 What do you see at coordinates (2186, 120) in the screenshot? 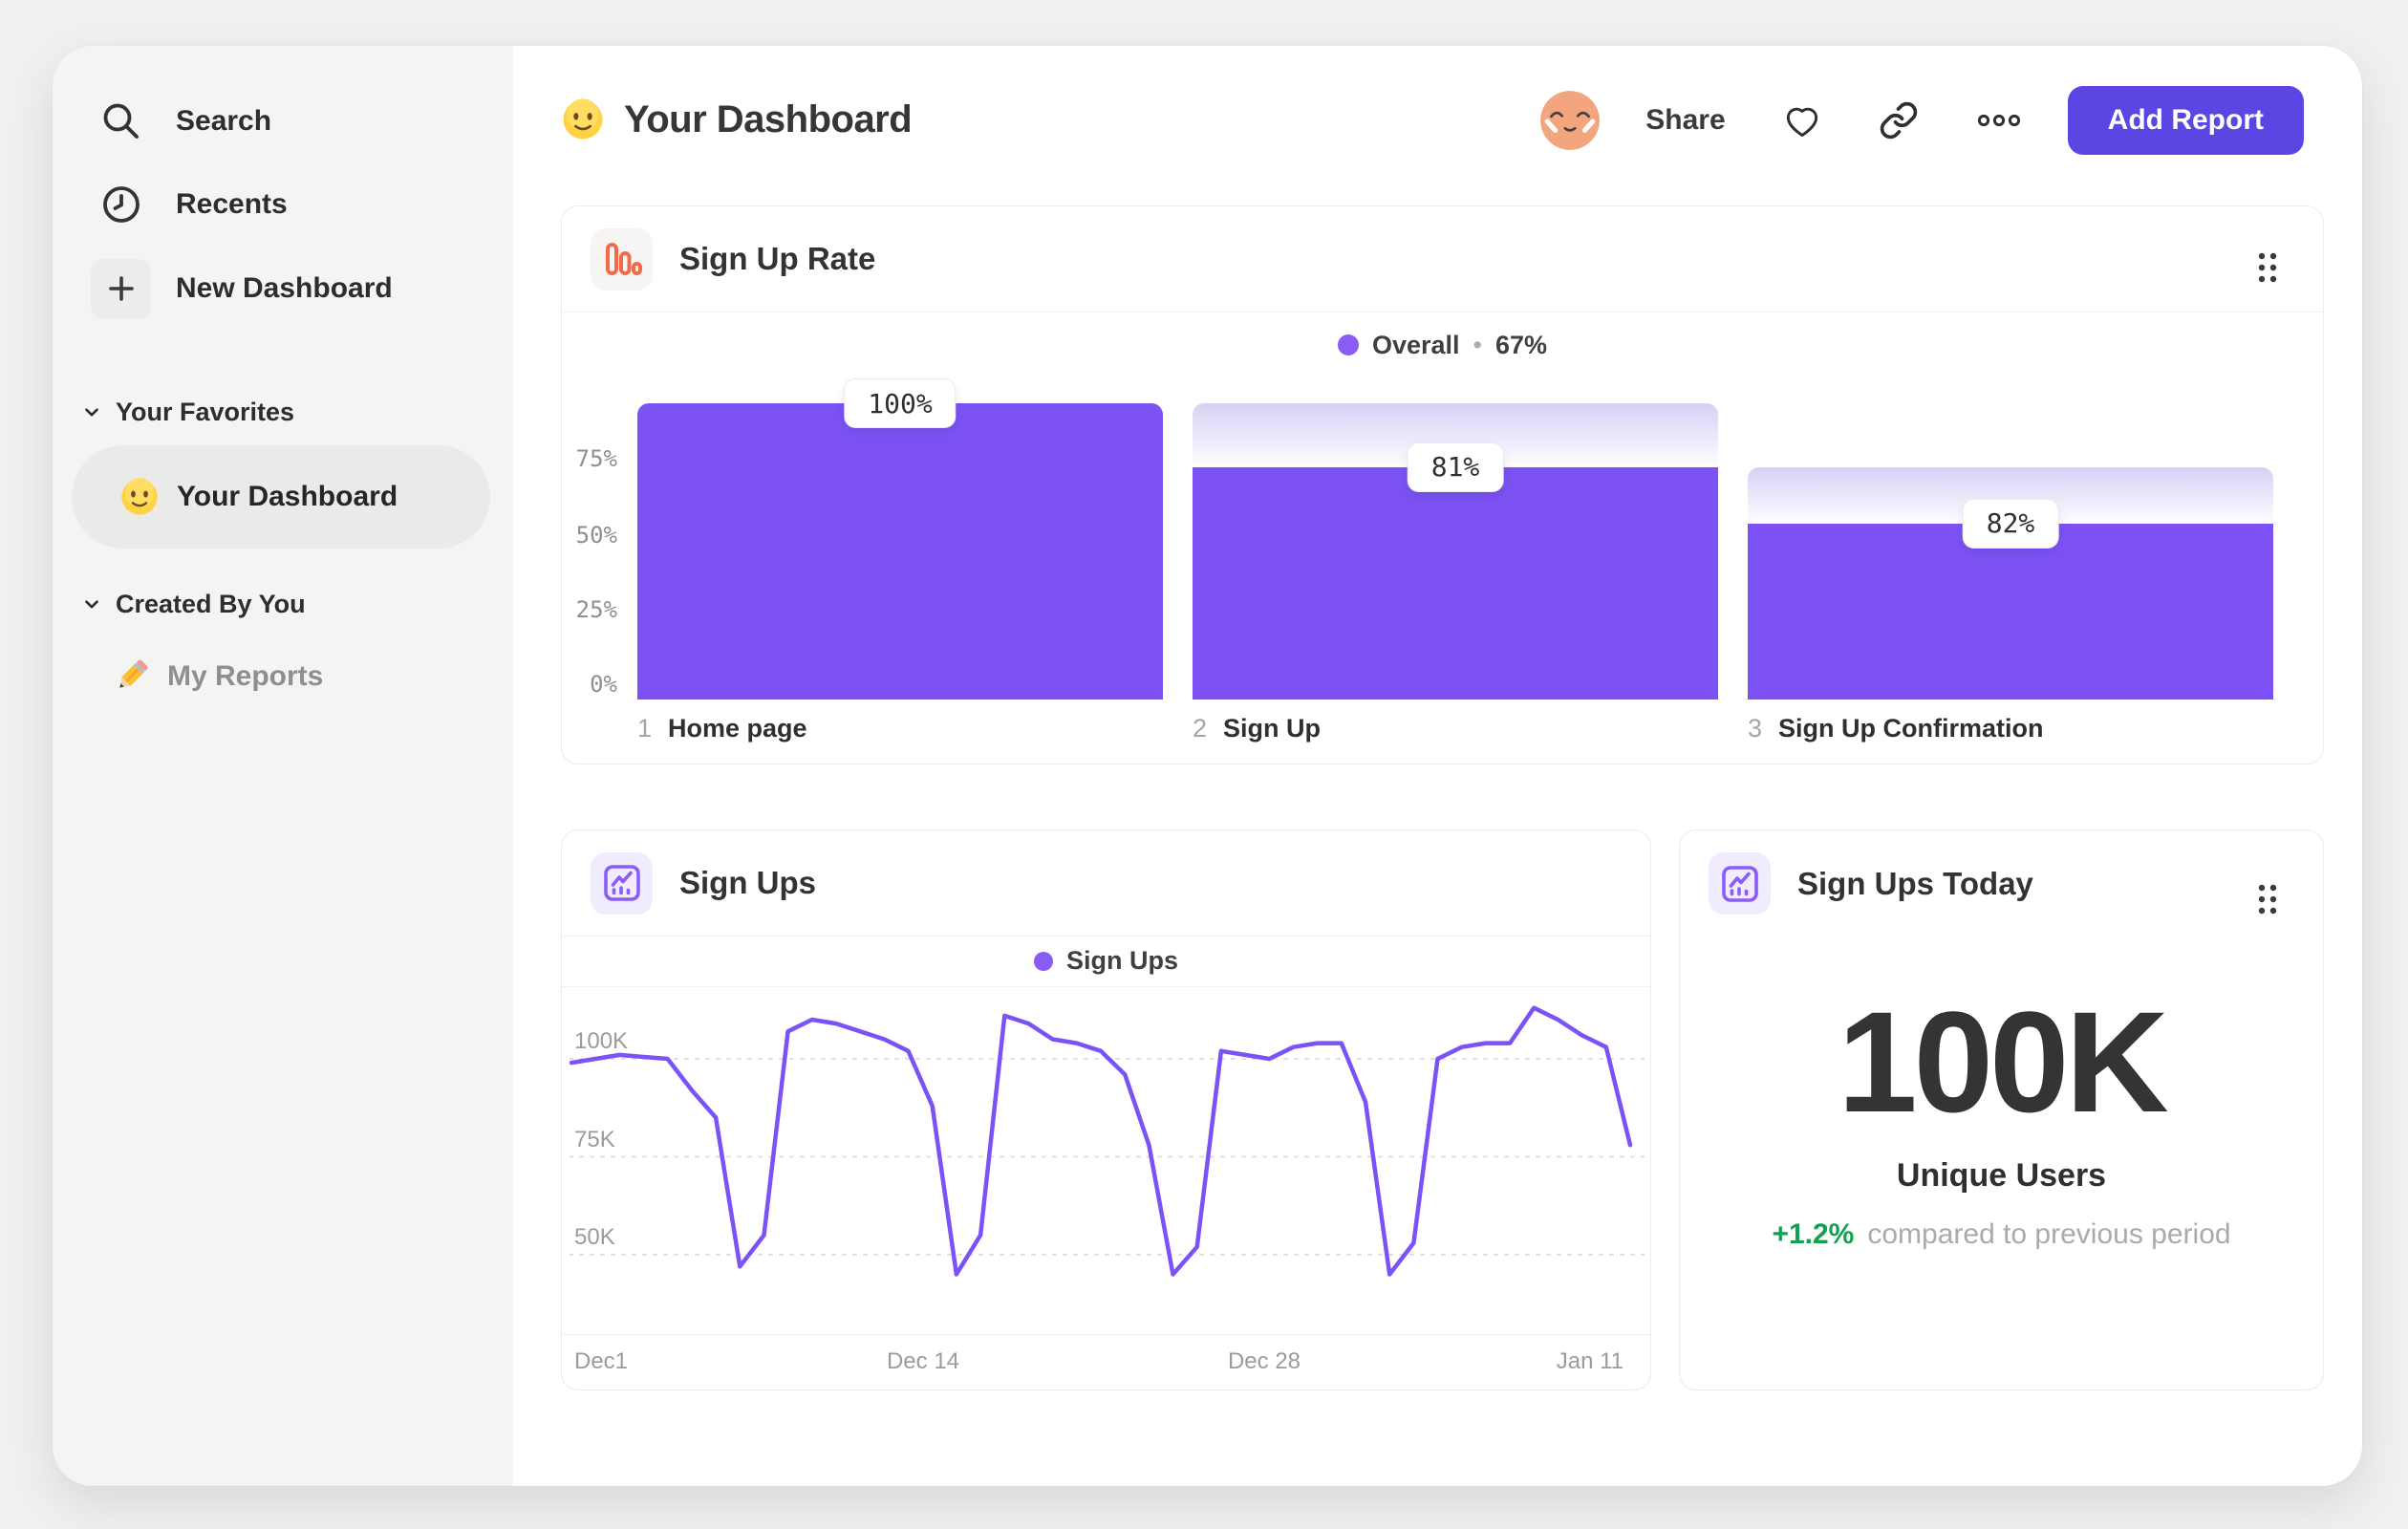
I see `add-report-button: Add Report` at bounding box center [2186, 120].